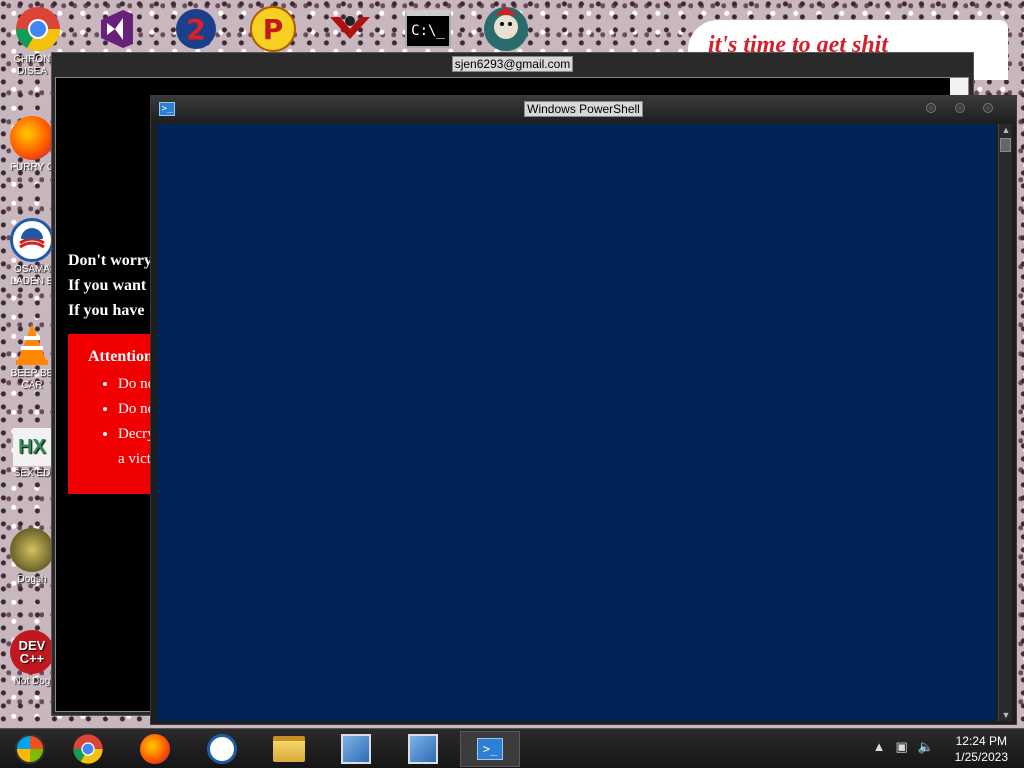  What do you see at coordinates (960, 108) in the screenshot?
I see `maximize-button` at bounding box center [960, 108].